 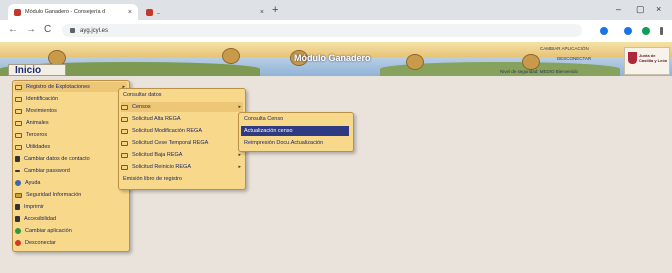 What do you see at coordinates (71, 219) in the screenshot?
I see `menu-item-accesibilidad: Accesibilidad` at bounding box center [71, 219].